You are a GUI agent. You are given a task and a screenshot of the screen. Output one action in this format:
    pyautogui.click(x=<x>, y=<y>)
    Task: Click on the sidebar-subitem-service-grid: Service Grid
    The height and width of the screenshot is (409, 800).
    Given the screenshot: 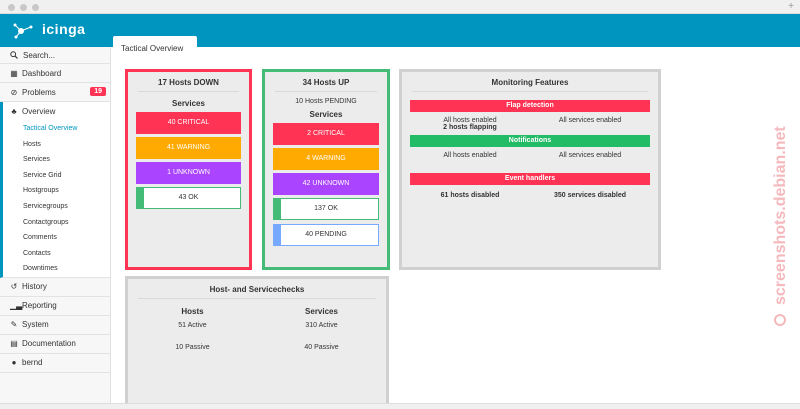 What is the action you would take?
    pyautogui.click(x=56, y=176)
    